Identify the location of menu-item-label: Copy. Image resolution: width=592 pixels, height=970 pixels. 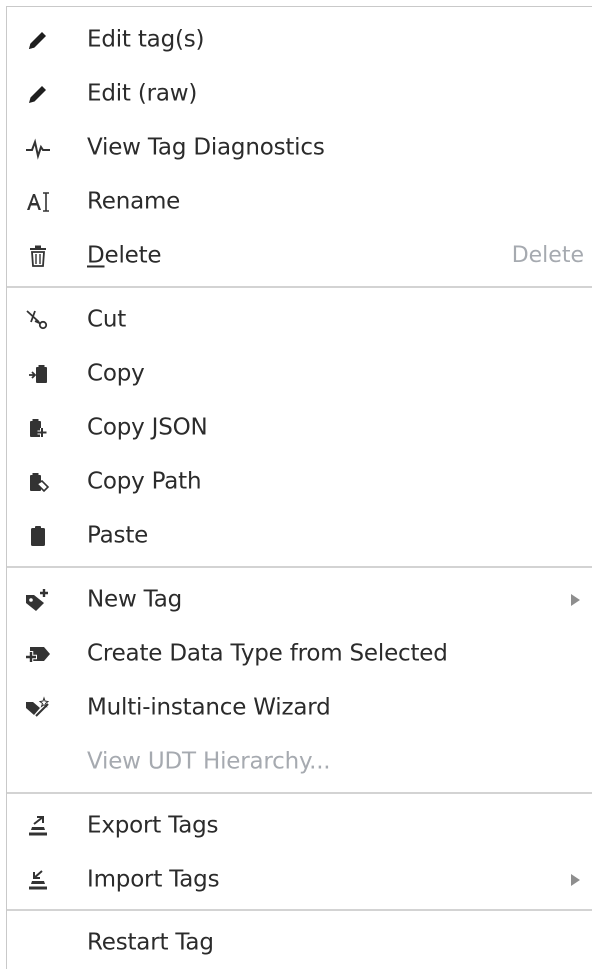
(116, 373).